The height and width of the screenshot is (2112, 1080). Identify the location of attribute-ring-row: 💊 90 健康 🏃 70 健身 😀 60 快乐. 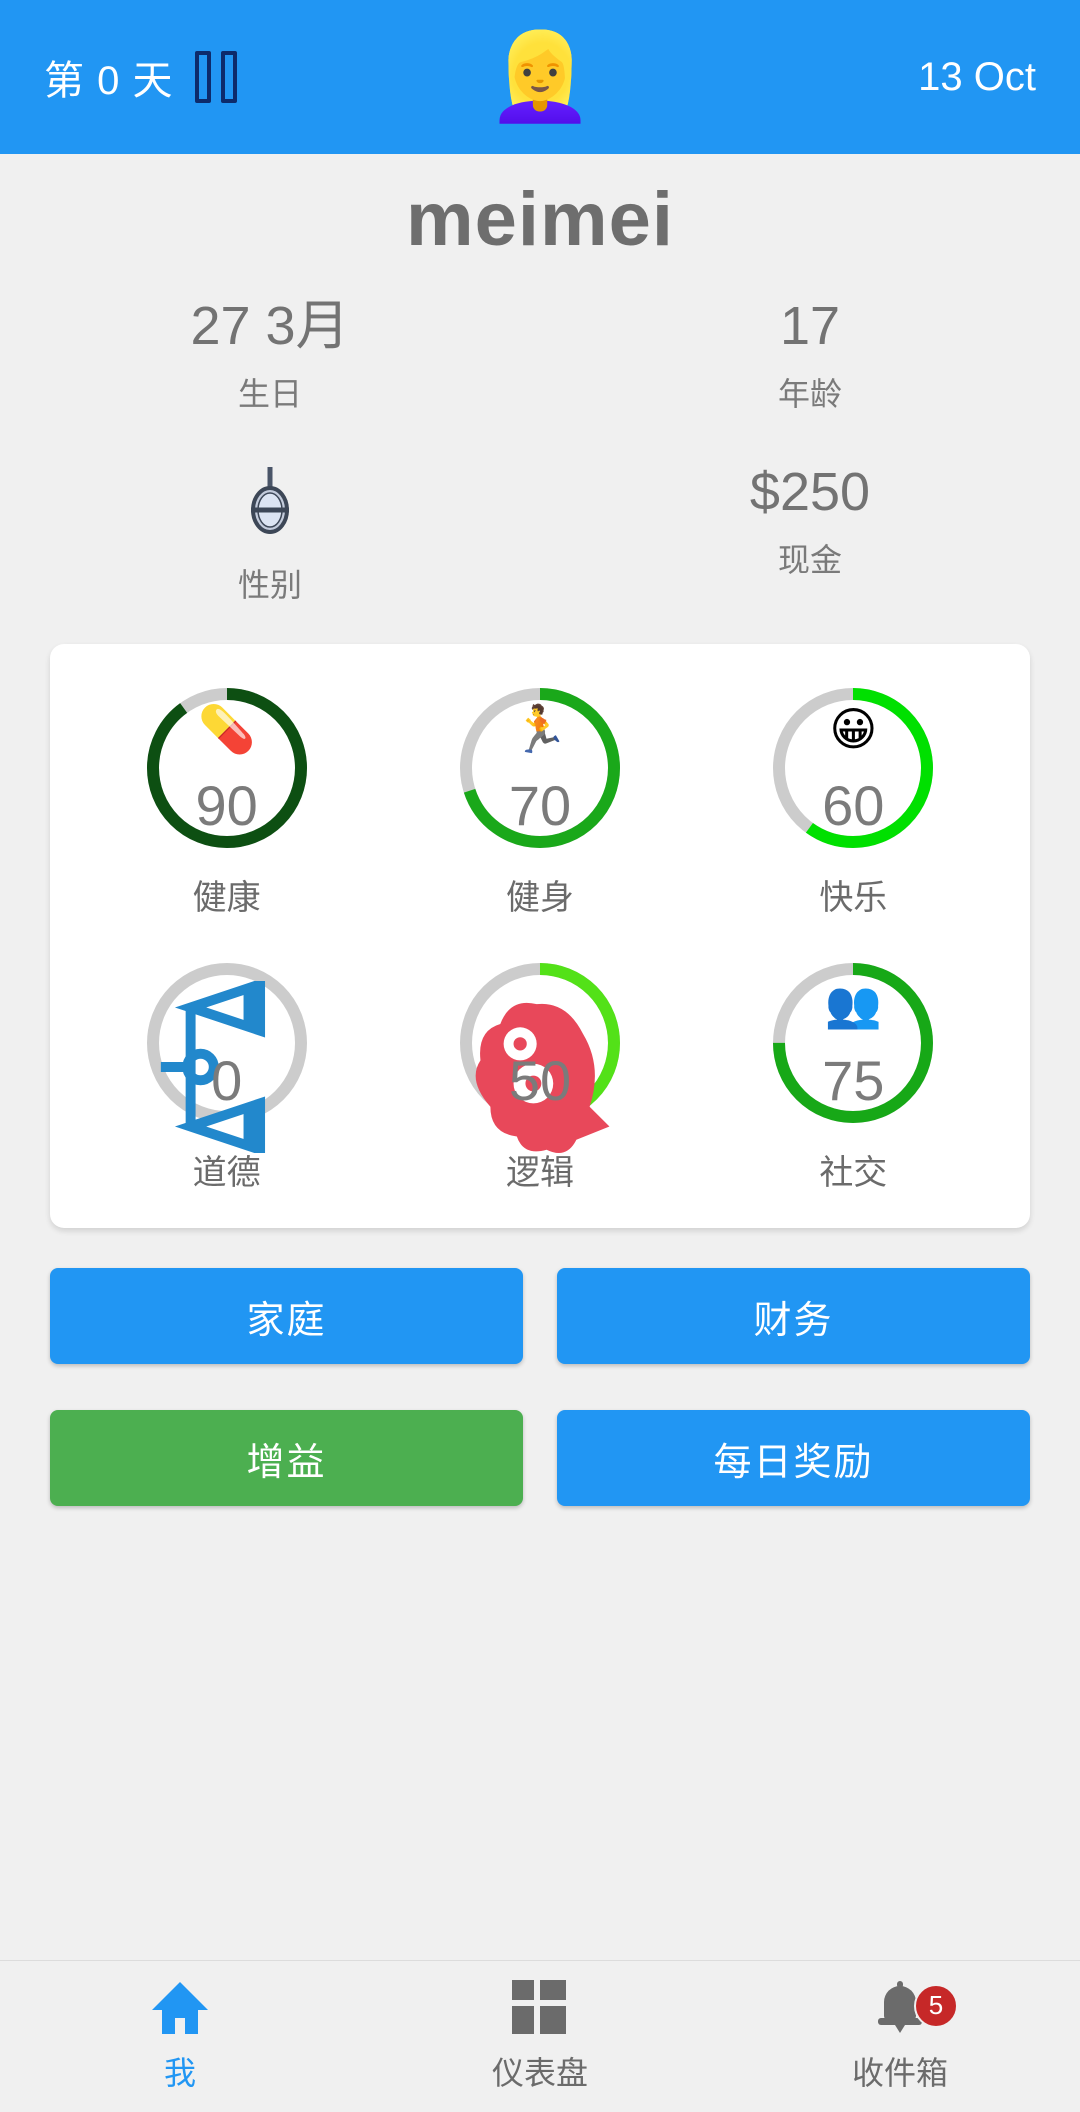
(540, 800).